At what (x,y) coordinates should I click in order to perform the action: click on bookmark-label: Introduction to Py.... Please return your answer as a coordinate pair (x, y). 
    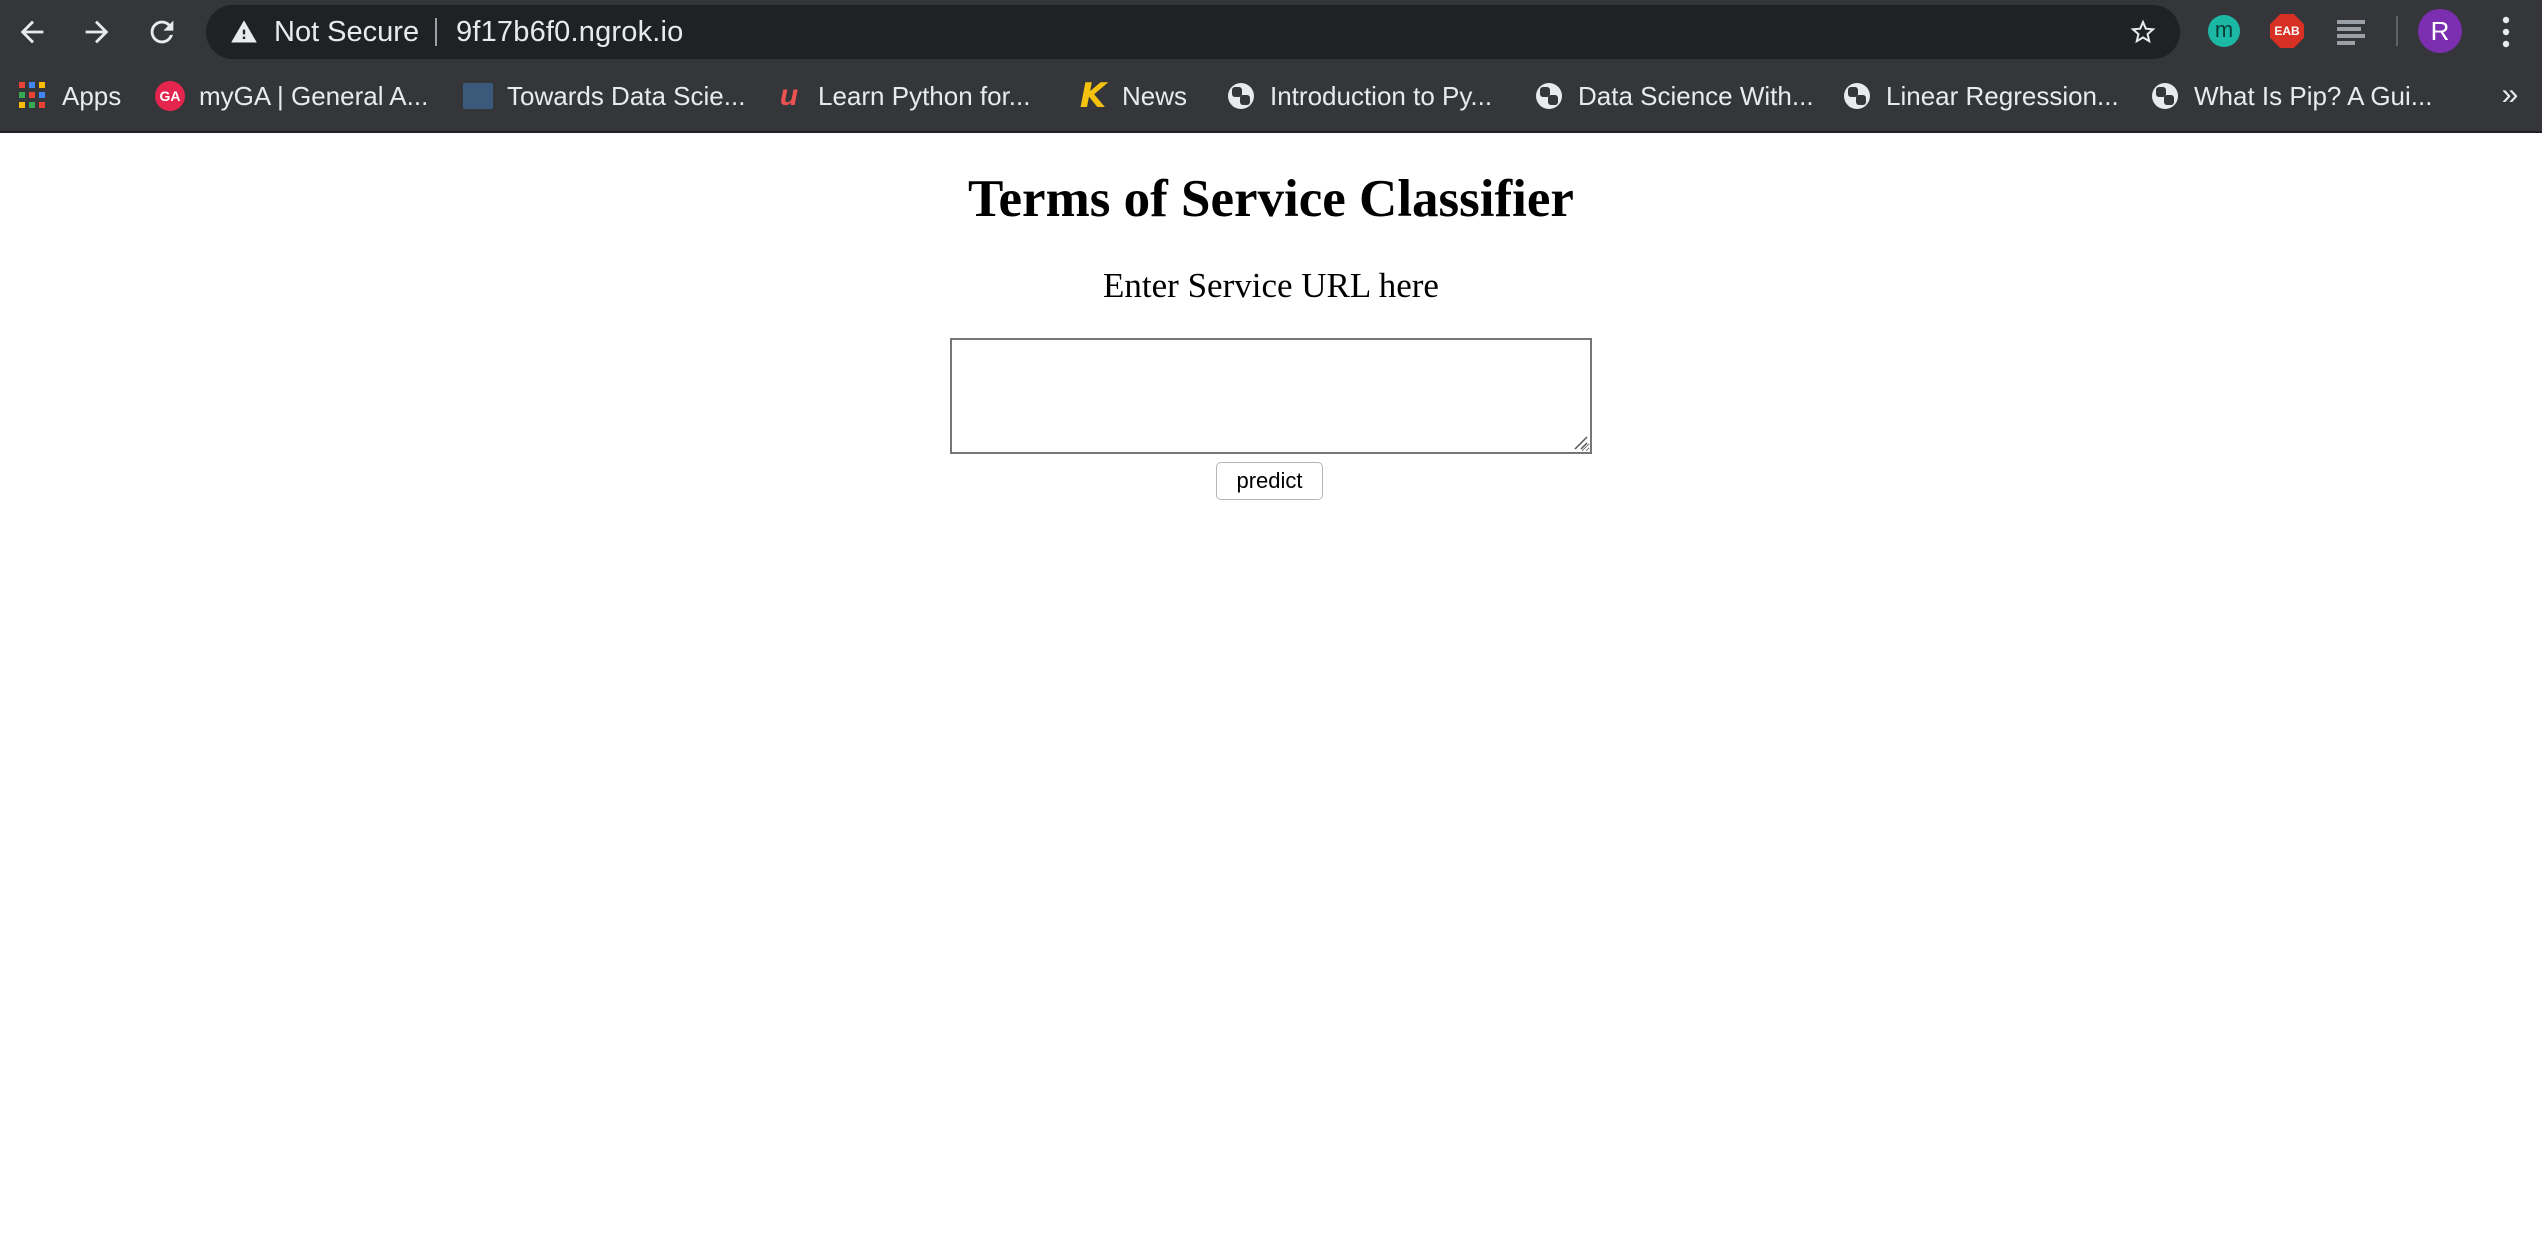
    Looking at the image, I should click on (1381, 95).